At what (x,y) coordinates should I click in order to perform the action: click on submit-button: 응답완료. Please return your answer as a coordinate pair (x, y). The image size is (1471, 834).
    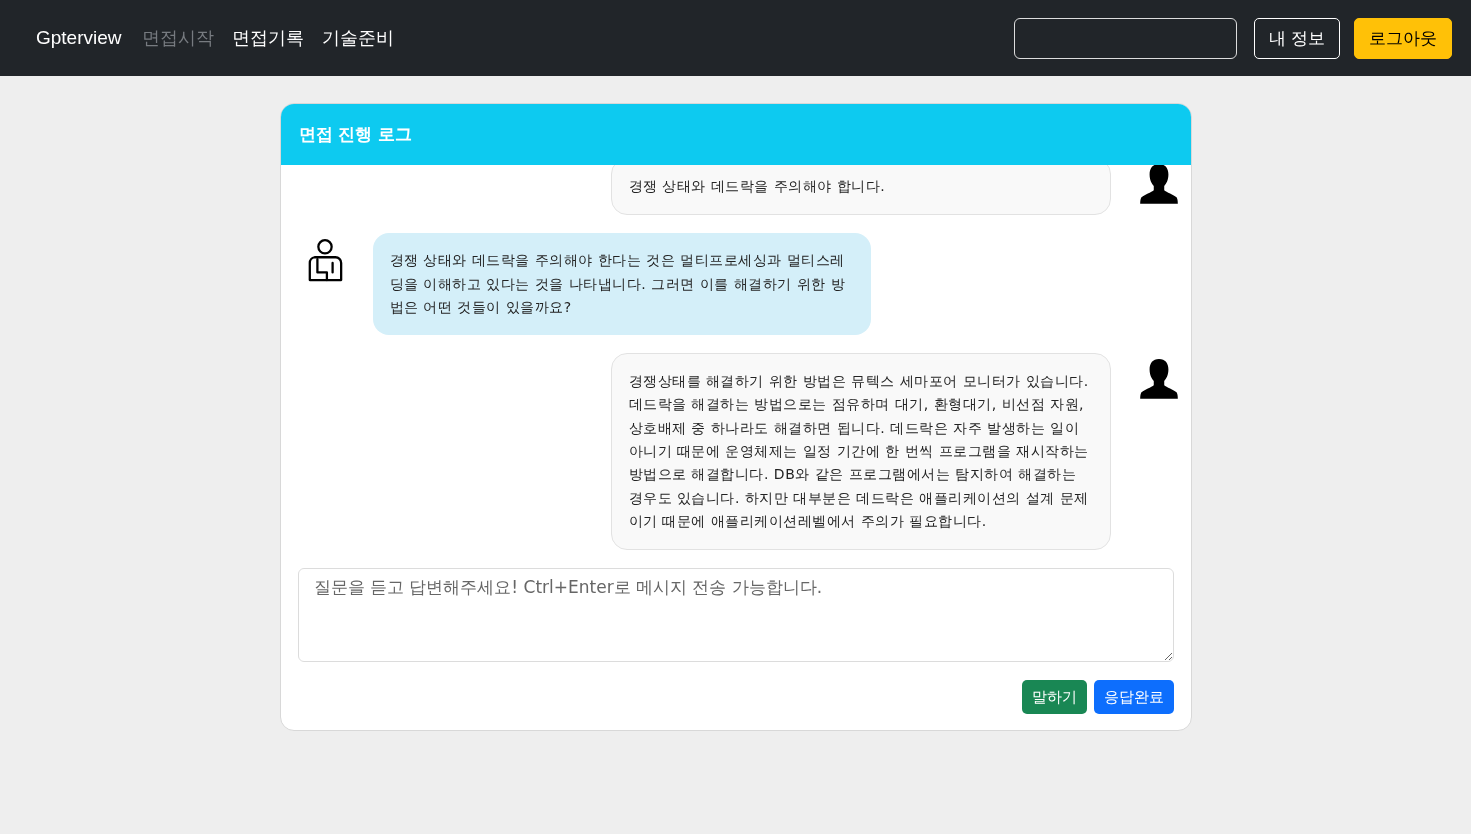
    Looking at the image, I should click on (1133, 697).